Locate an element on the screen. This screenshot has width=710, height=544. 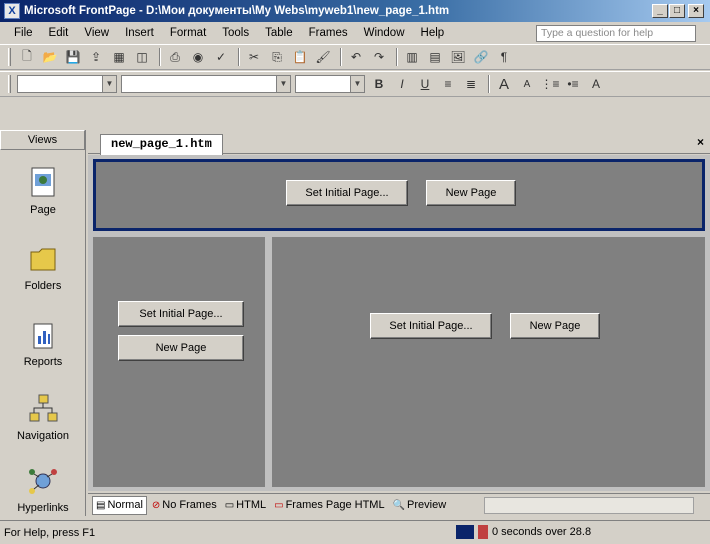
bold-icon: B is located at coordinates (379, 84).